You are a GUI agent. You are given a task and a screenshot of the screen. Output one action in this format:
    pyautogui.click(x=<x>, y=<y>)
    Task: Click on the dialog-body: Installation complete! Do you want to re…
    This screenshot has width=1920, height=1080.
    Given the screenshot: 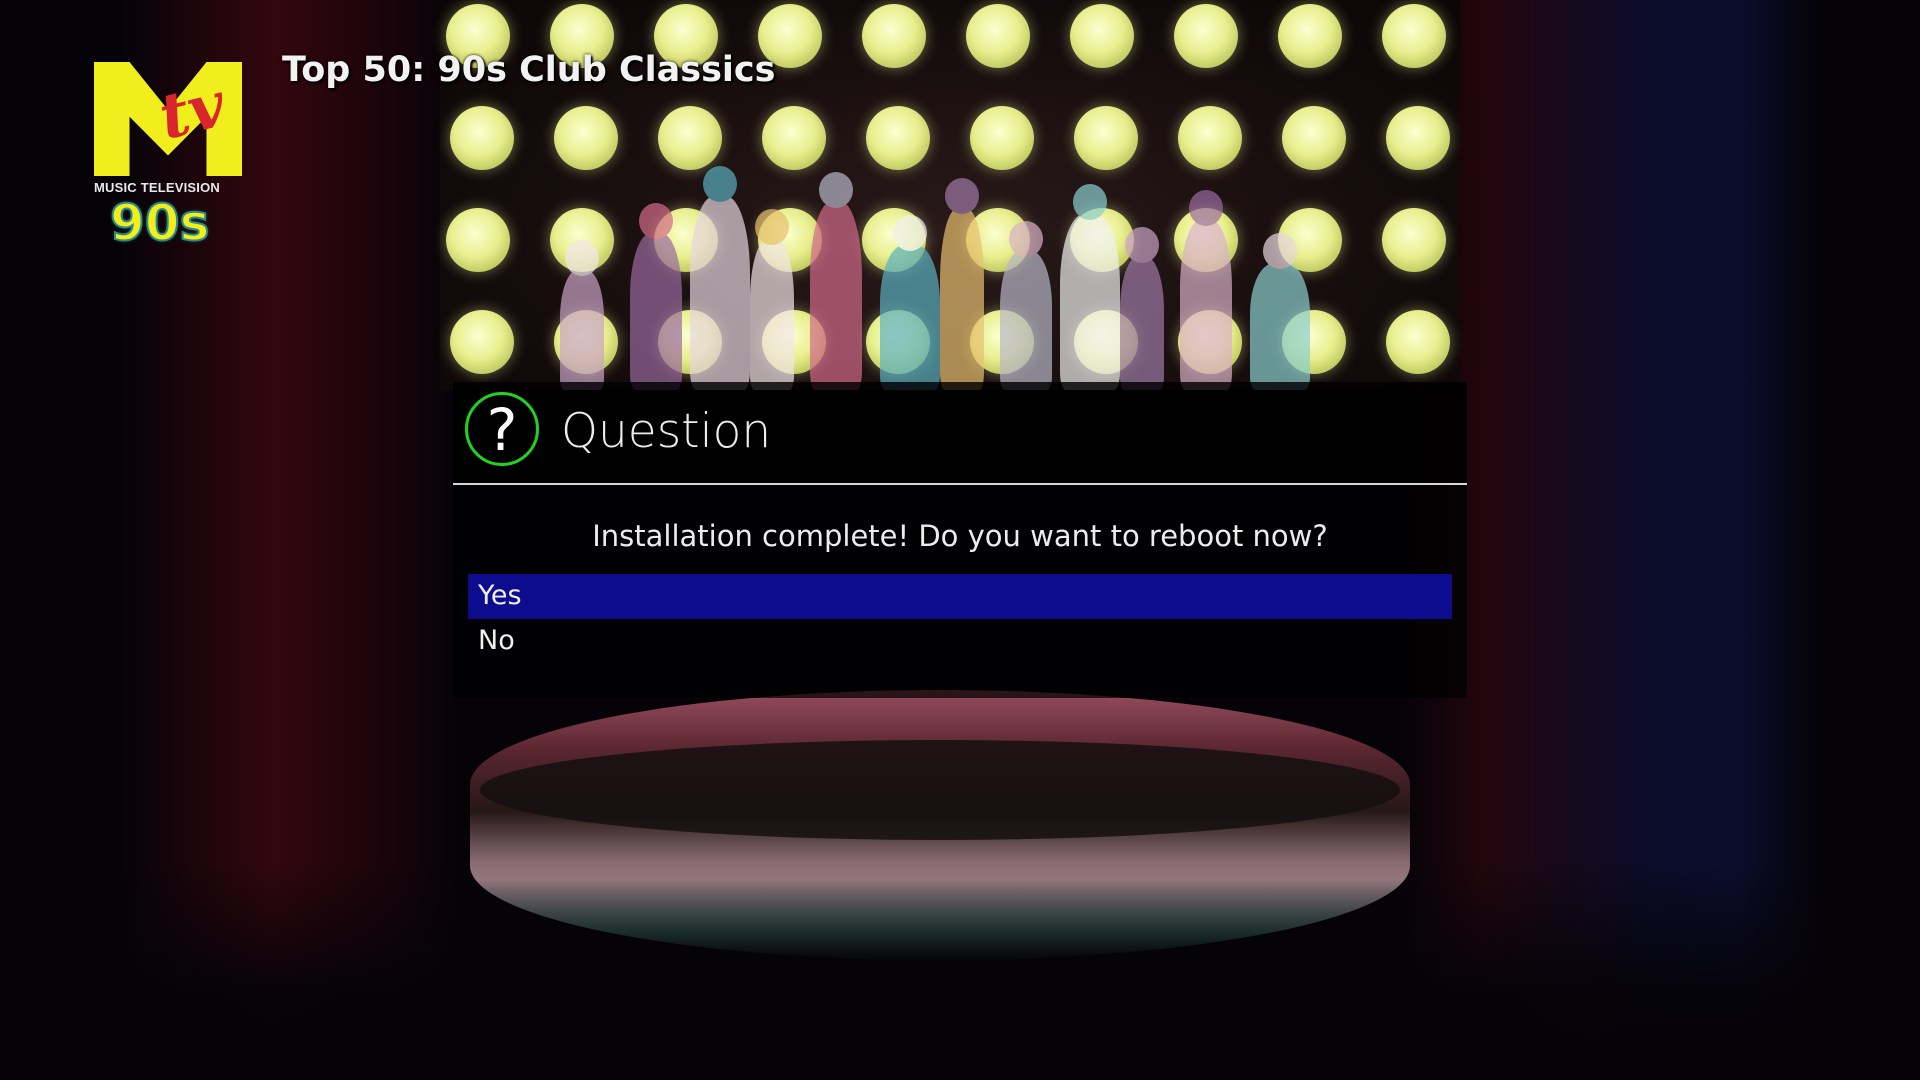 What is the action you would take?
    pyautogui.click(x=960, y=591)
    